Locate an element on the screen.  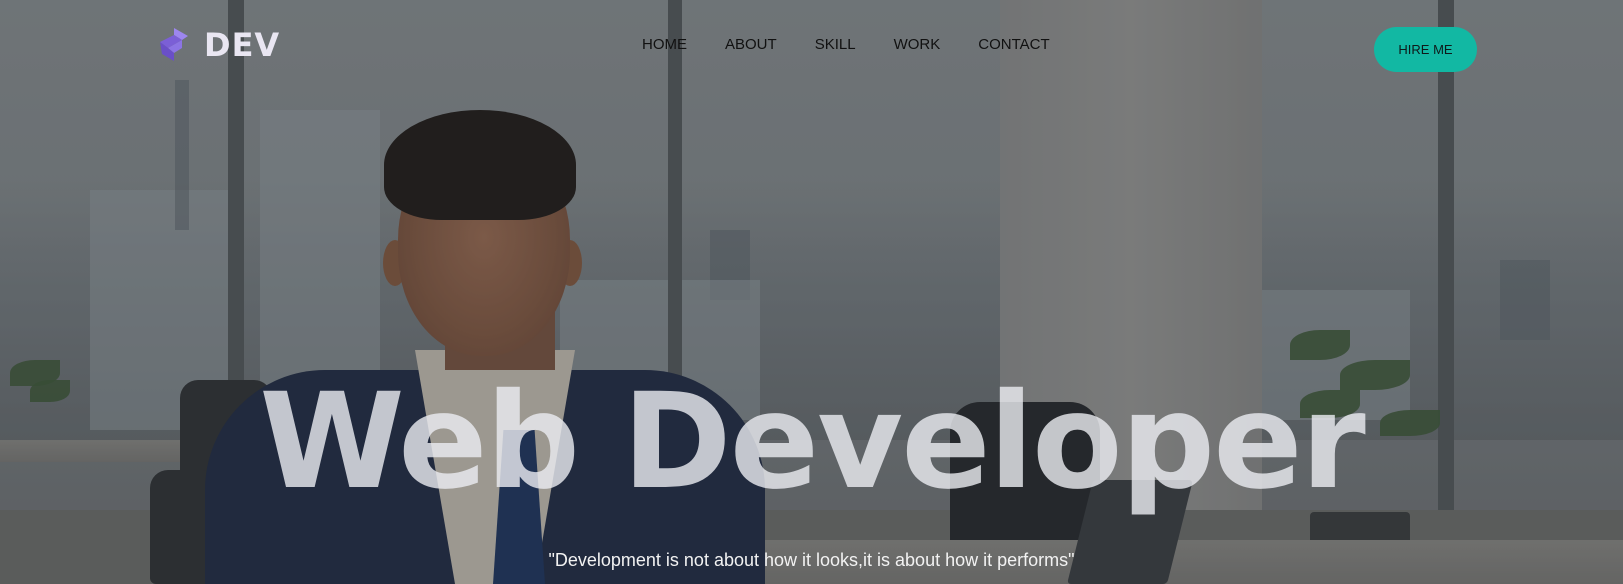
brand-name: DEV is located at coordinates (242, 45).